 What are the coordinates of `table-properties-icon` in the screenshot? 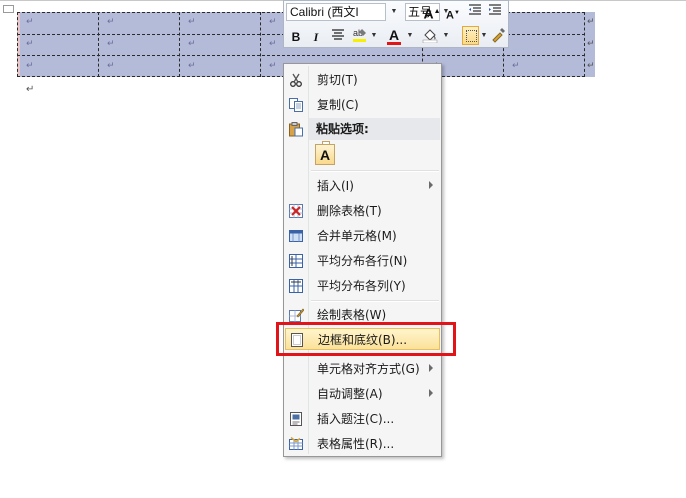 It's located at (296, 444).